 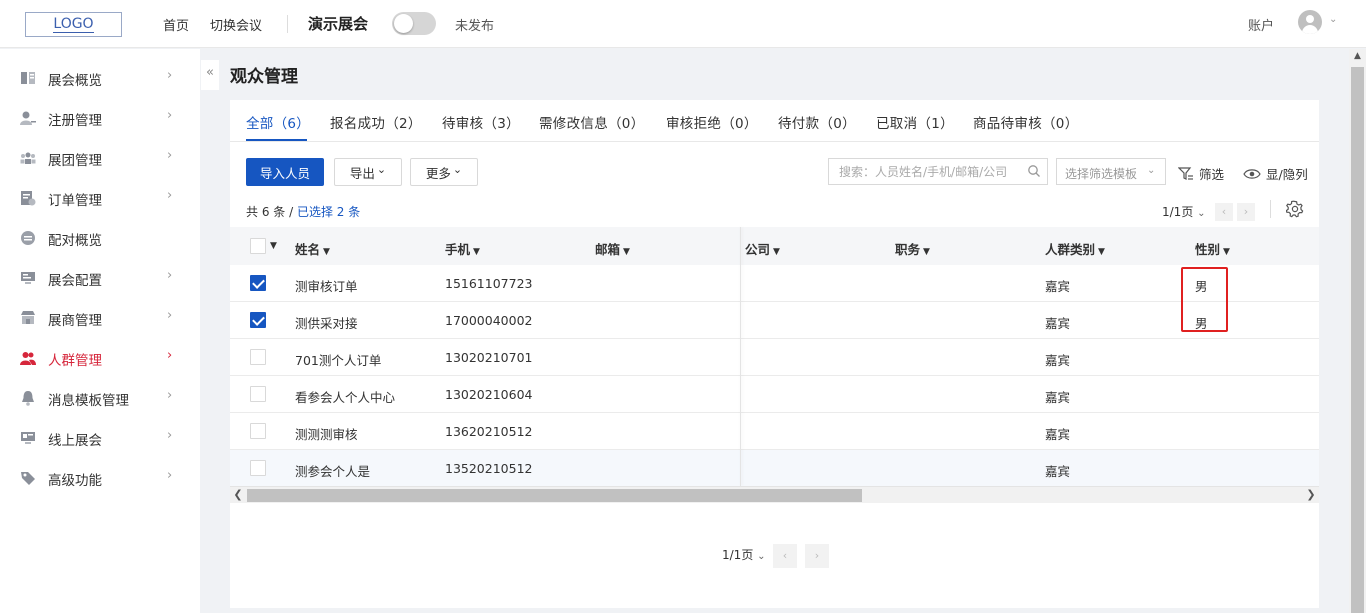 I want to click on select-all-checkbox, so click(x=258, y=246).